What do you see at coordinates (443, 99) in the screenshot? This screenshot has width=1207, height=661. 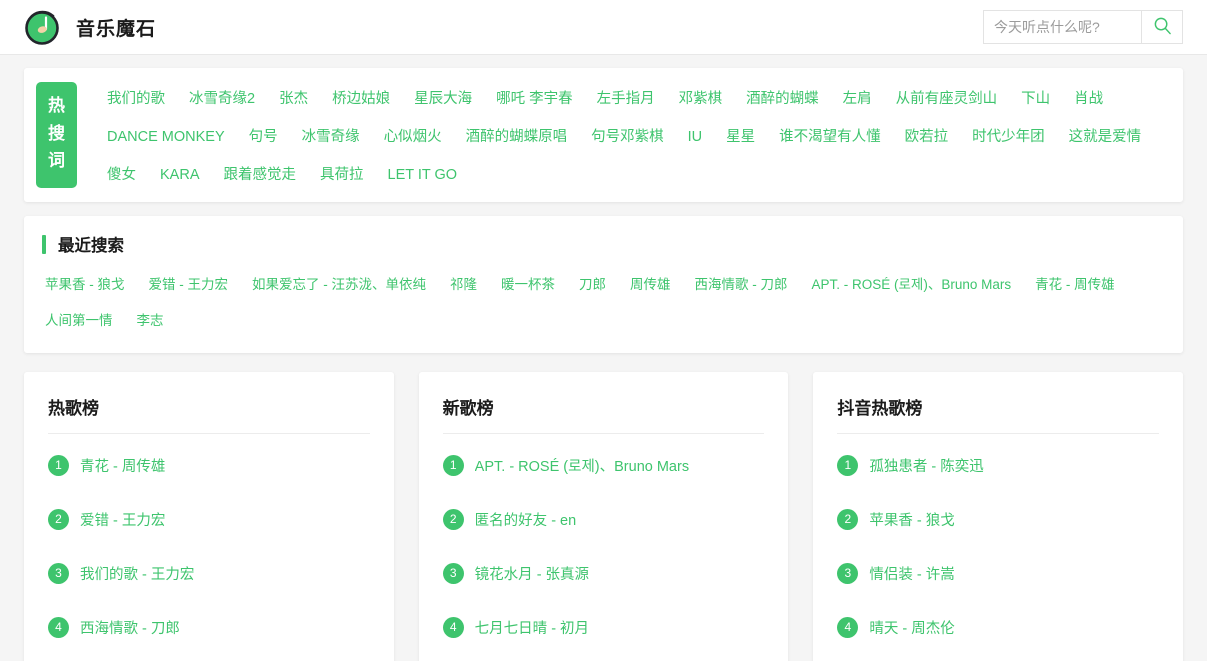 I see `hot-search-word: 星辰大海` at bounding box center [443, 99].